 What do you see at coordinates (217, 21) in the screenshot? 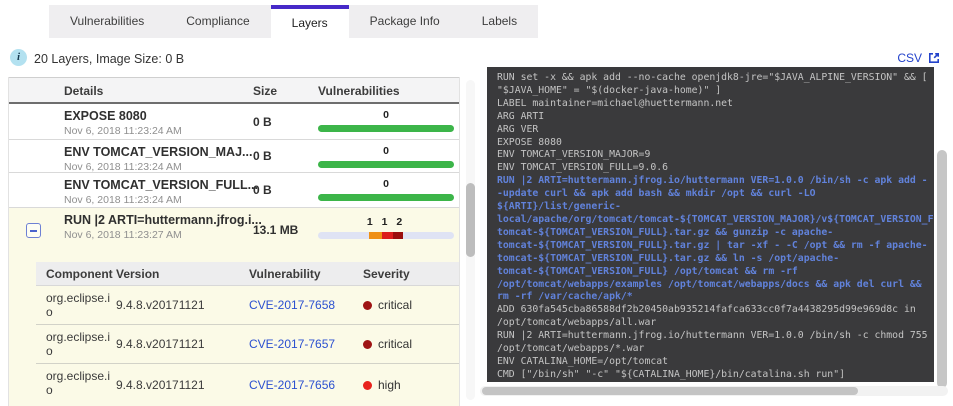
I see `tab-compliance: Compliance` at bounding box center [217, 21].